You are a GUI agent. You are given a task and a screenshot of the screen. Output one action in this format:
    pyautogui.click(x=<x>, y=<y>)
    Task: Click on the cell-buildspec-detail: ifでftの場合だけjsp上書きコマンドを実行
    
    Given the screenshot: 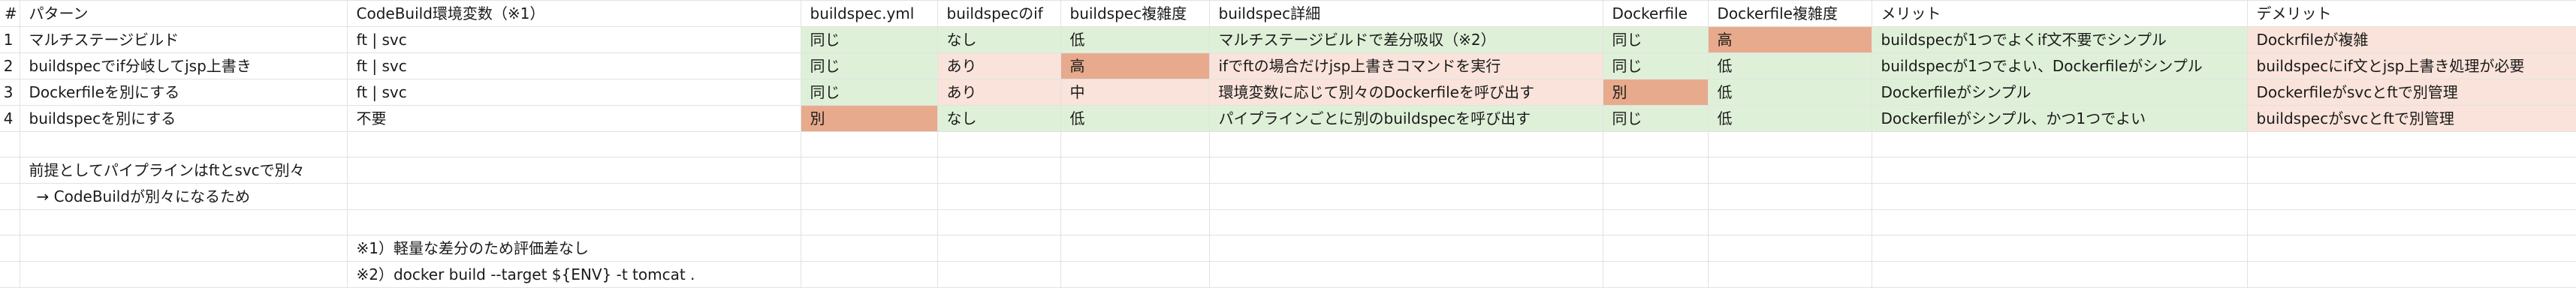 What is the action you would take?
    pyautogui.click(x=1406, y=66)
    